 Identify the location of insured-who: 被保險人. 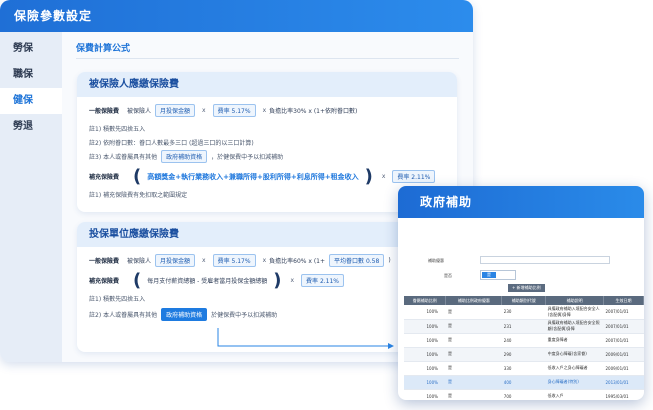
(139, 111).